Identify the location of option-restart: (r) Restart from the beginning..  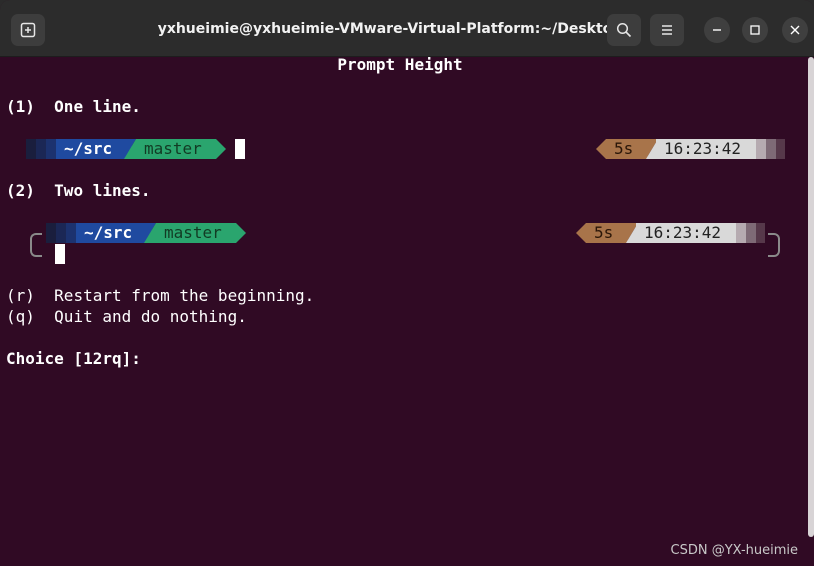
(160, 296).